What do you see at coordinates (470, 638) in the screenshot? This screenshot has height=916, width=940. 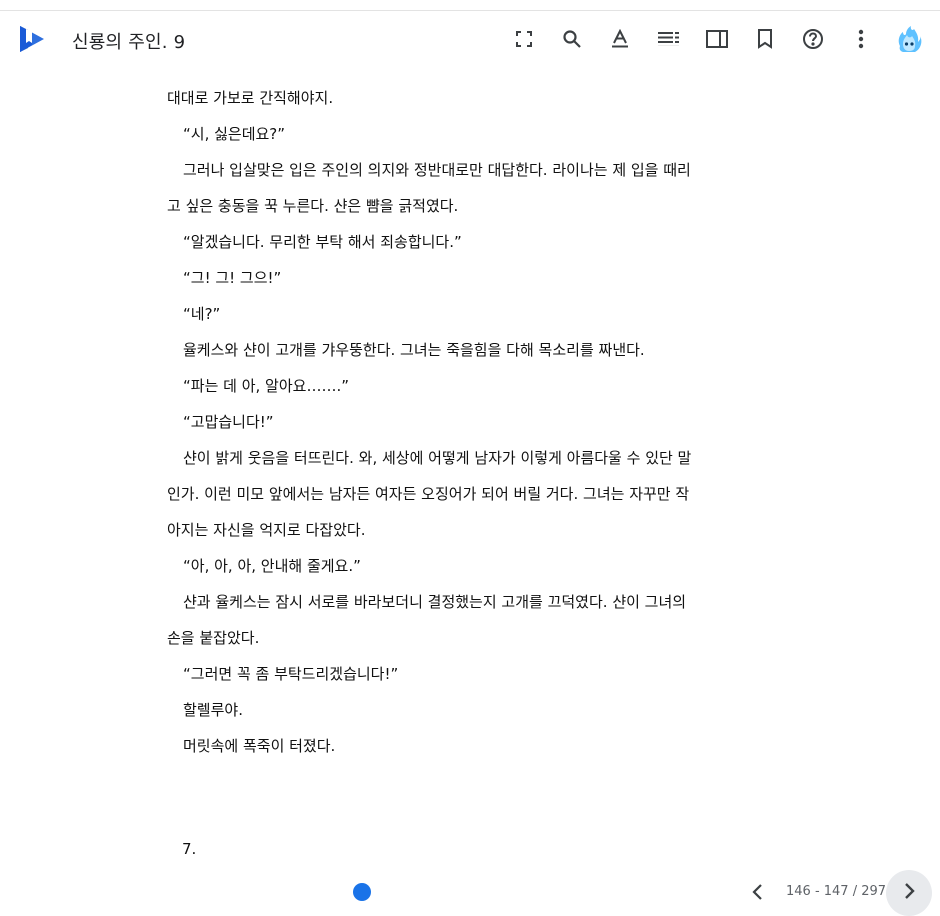 I see `text-line: 손을 붙잡았다.` at bounding box center [470, 638].